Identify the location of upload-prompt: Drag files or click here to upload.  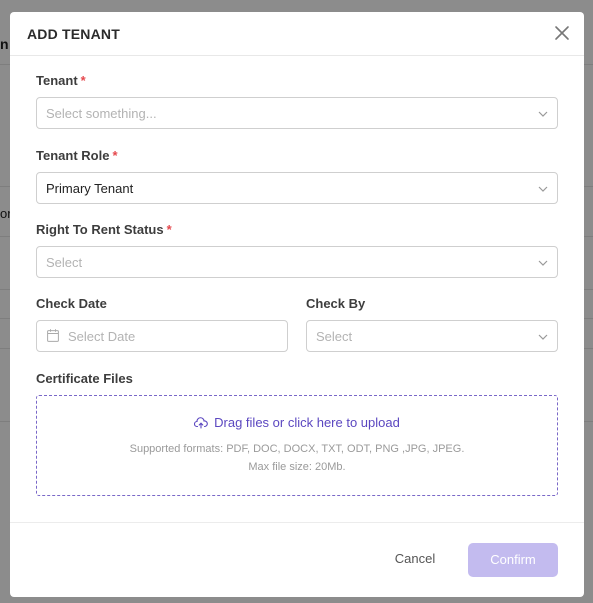
(297, 422).